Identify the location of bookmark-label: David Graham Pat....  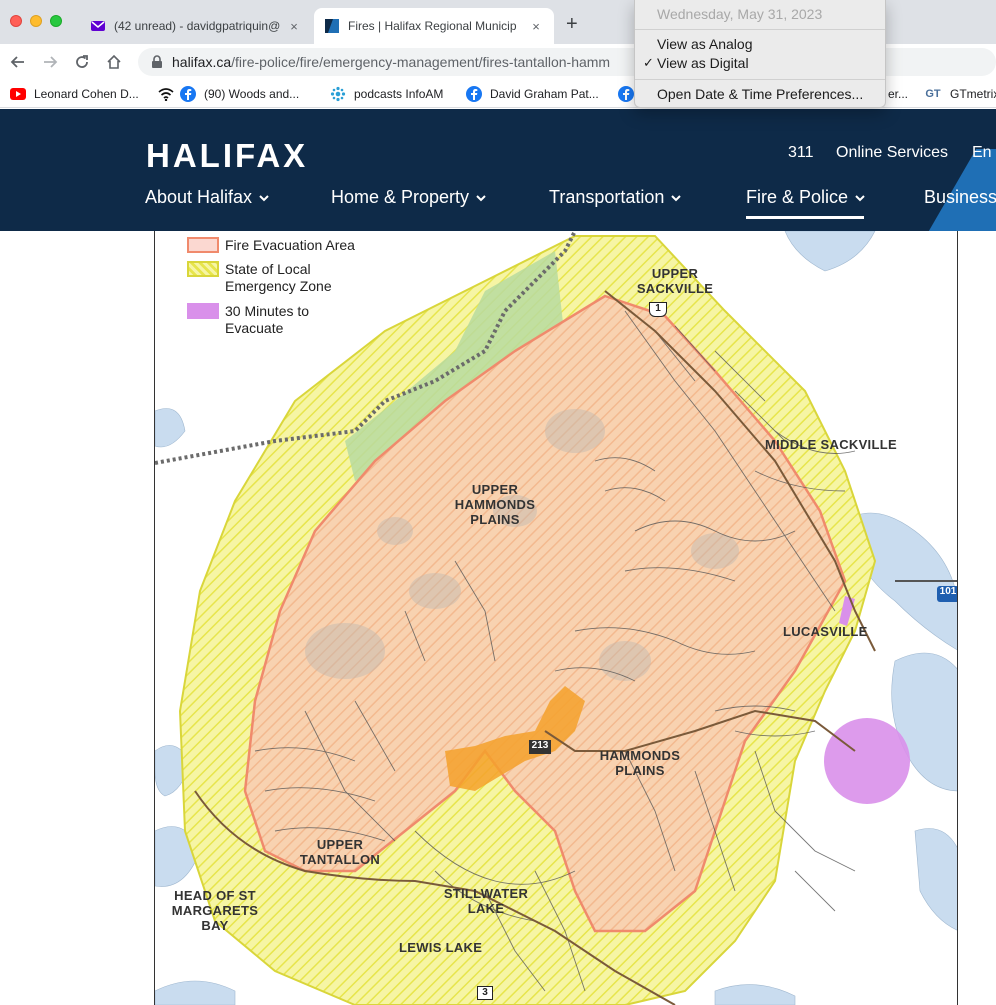
(544, 94).